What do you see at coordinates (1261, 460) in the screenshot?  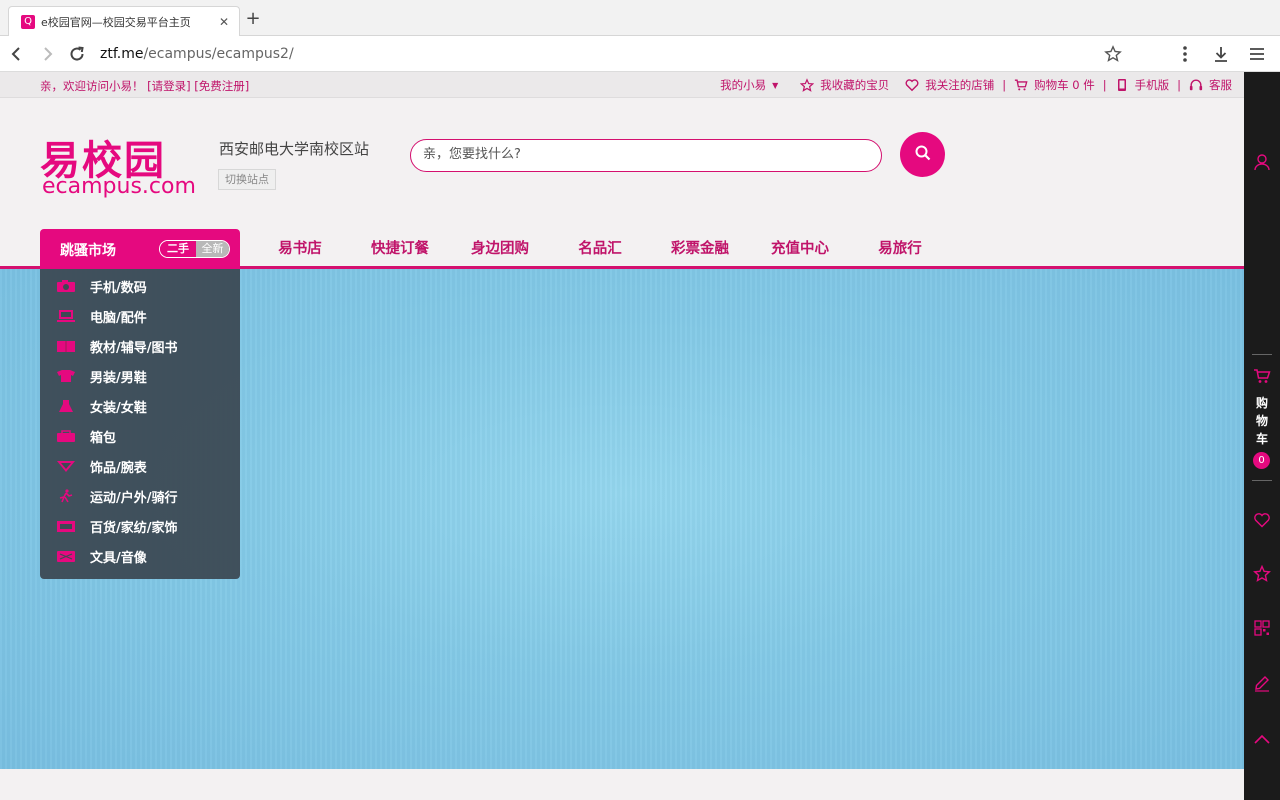 I see `cart-count-badge: 0` at bounding box center [1261, 460].